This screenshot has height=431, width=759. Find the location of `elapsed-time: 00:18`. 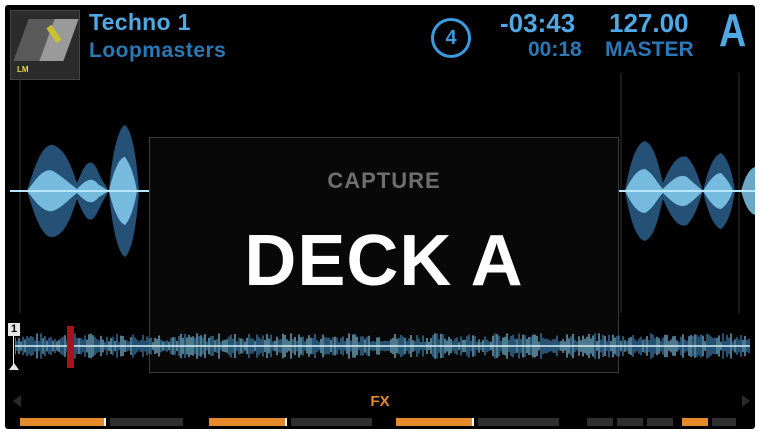

elapsed-time: 00:18 is located at coordinates (555, 49).